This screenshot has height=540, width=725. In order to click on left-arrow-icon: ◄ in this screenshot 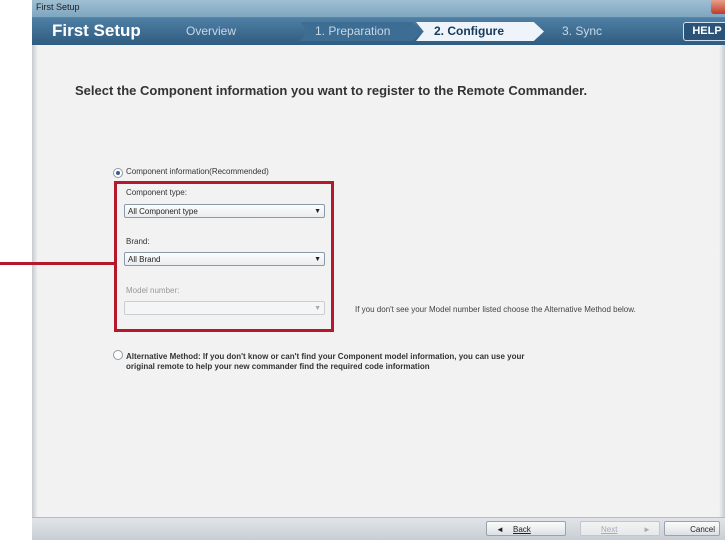, I will do `click(500, 529)`.